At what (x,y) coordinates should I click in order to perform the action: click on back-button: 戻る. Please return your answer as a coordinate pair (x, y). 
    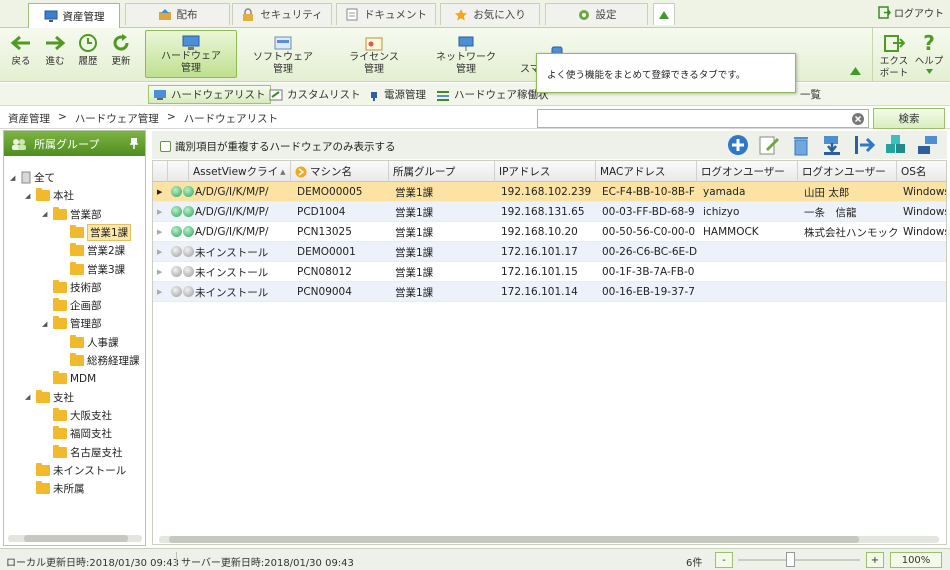
    Looking at the image, I should click on (21, 49).